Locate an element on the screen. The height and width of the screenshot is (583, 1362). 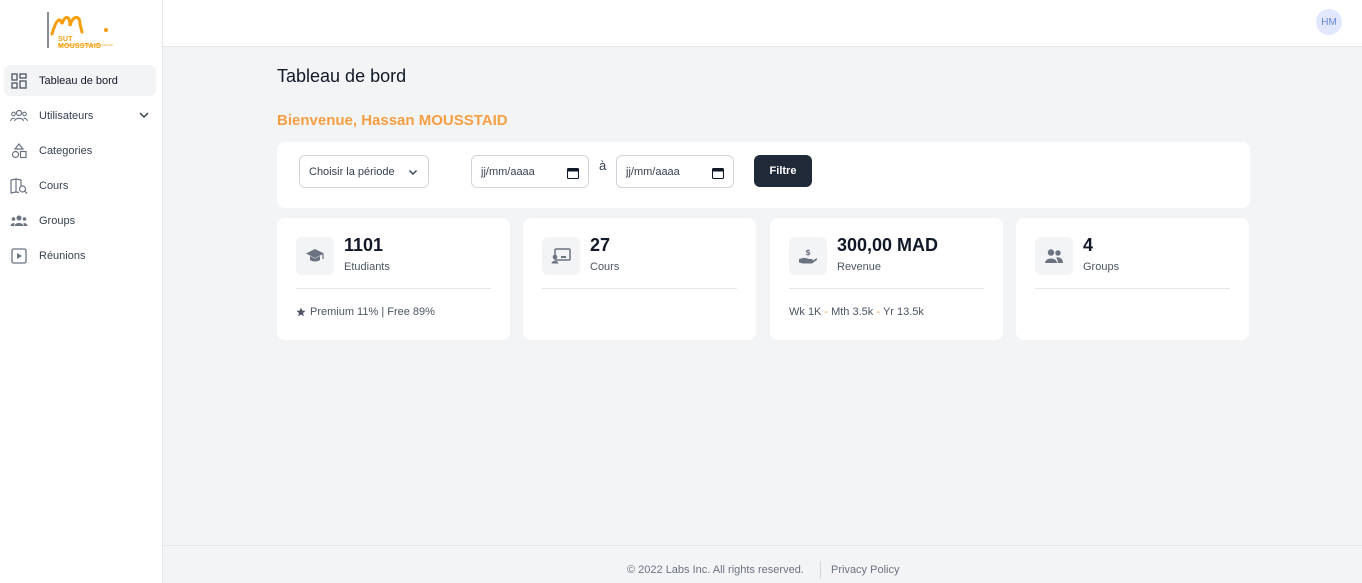
date-to-value: jj/mm/aaaa is located at coordinates (653, 171).